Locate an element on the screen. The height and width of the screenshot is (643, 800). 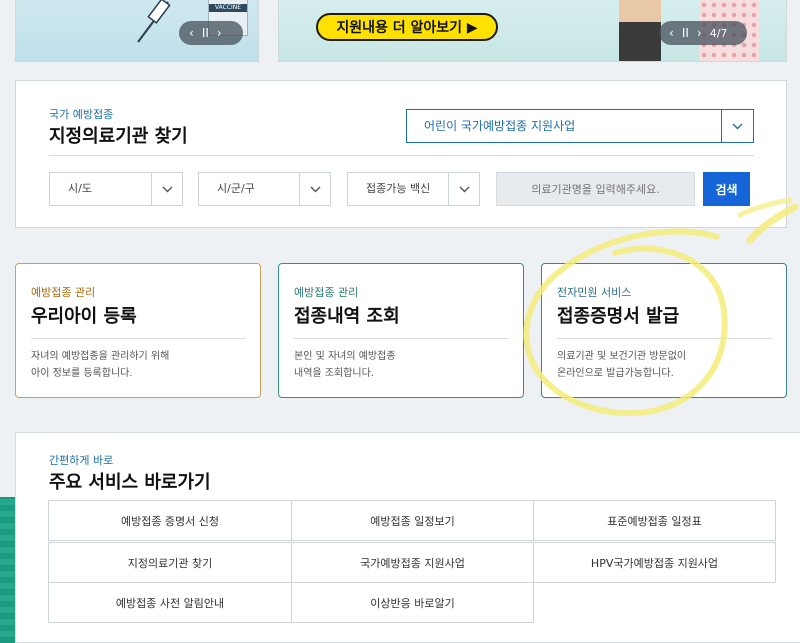
sido-select-value: 시/도 is located at coordinates (80, 188).